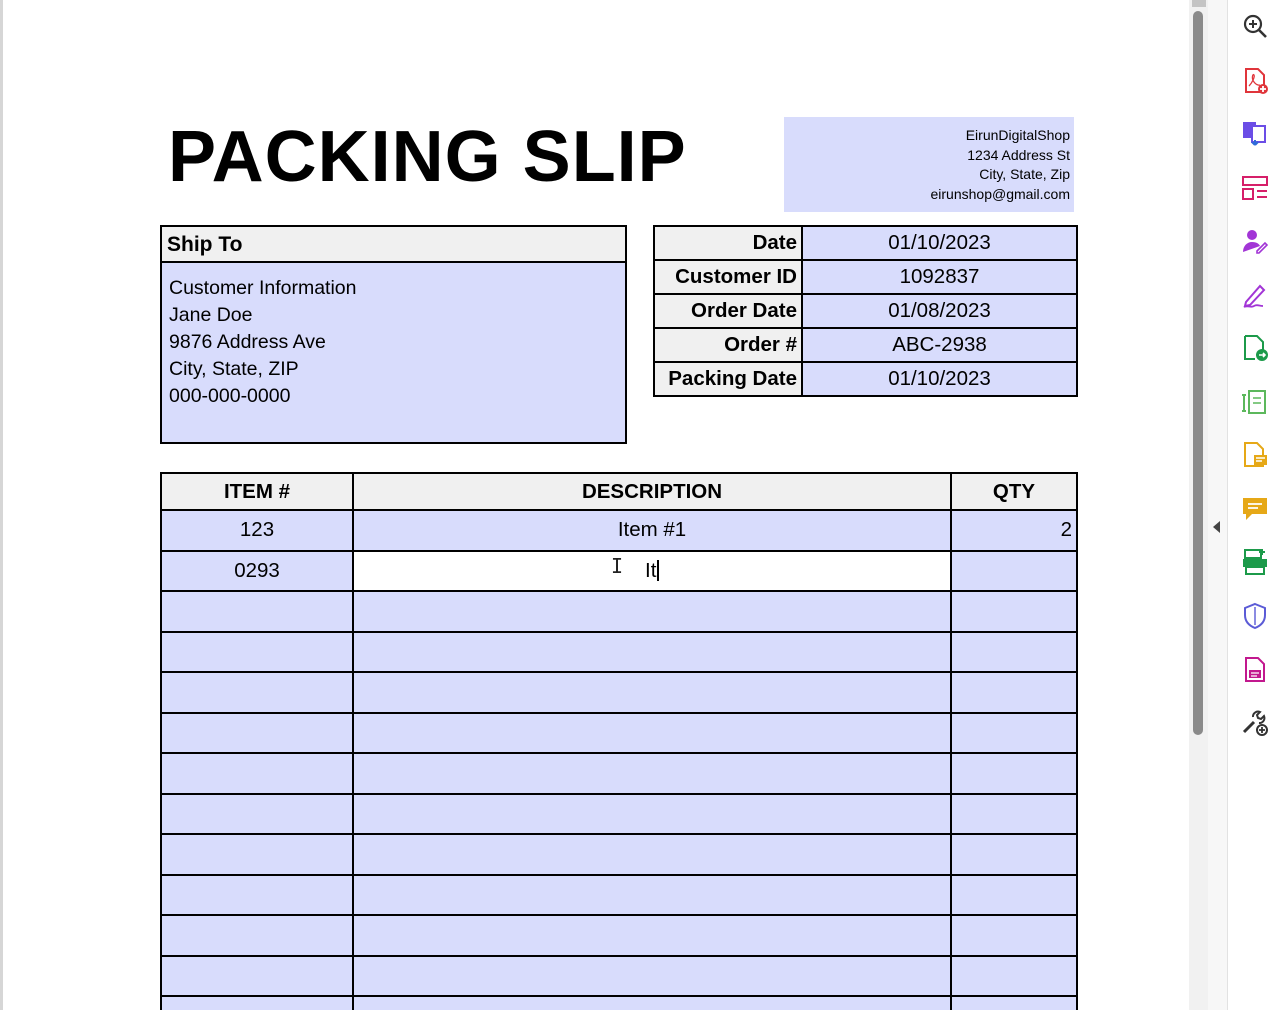  Describe the element at coordinates (1255, 616) in the screenshot. I see `protect-icon` at that location.